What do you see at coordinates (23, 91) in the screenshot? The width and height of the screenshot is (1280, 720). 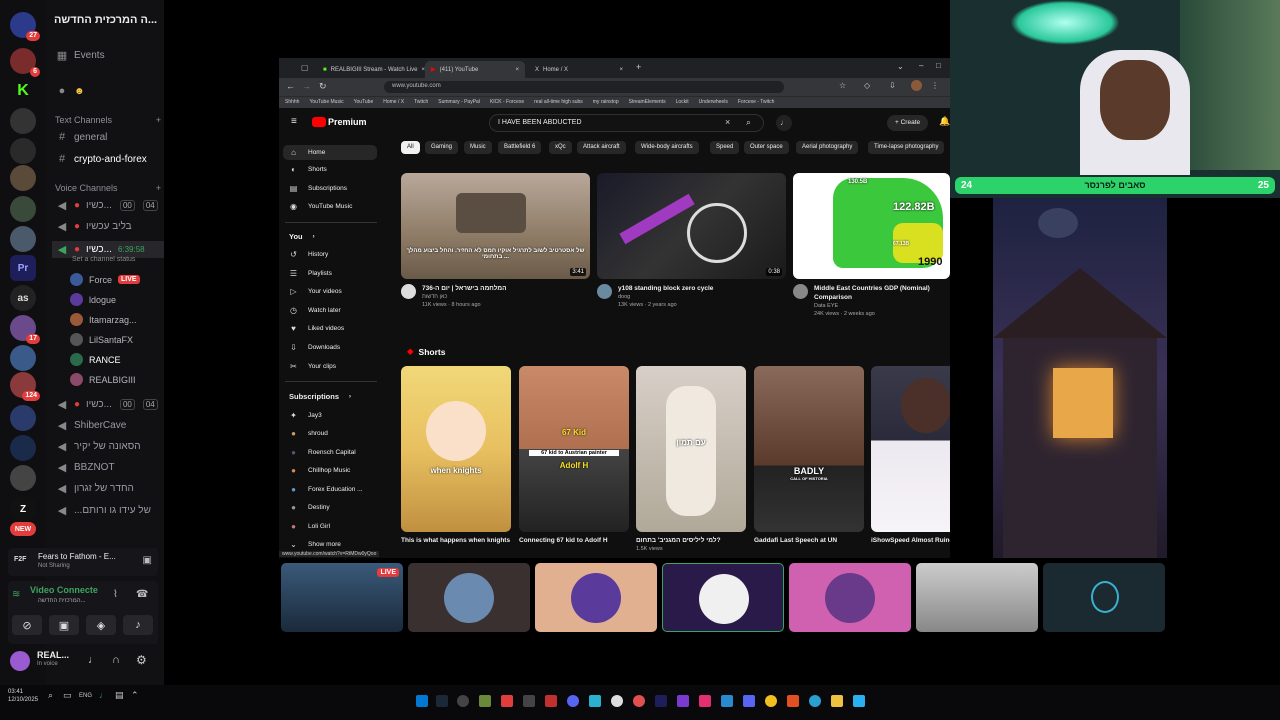 I see `kick-icon: K` at bounding box center [23, 91].